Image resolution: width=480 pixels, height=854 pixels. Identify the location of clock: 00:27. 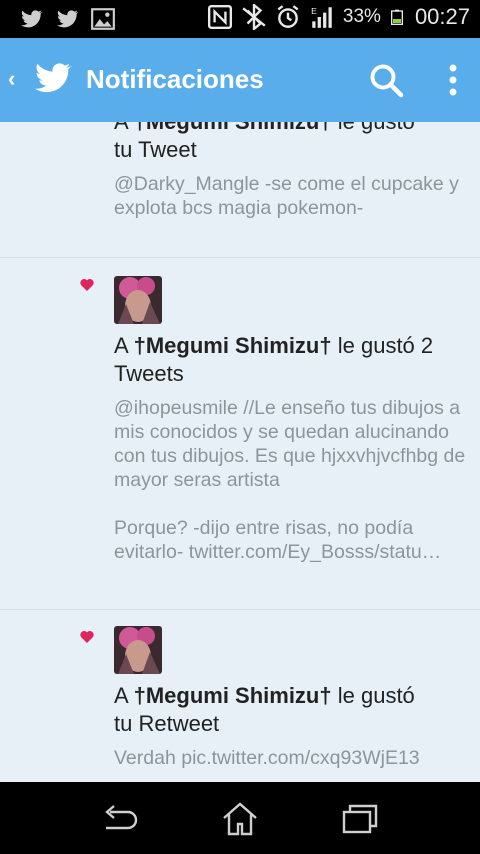
(442, 16).